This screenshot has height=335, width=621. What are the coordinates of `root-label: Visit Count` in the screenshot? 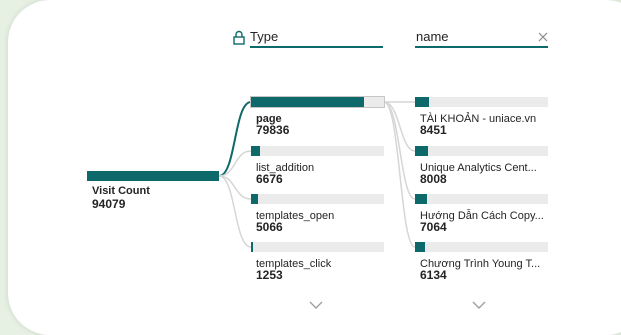 It's located at (121, 191).